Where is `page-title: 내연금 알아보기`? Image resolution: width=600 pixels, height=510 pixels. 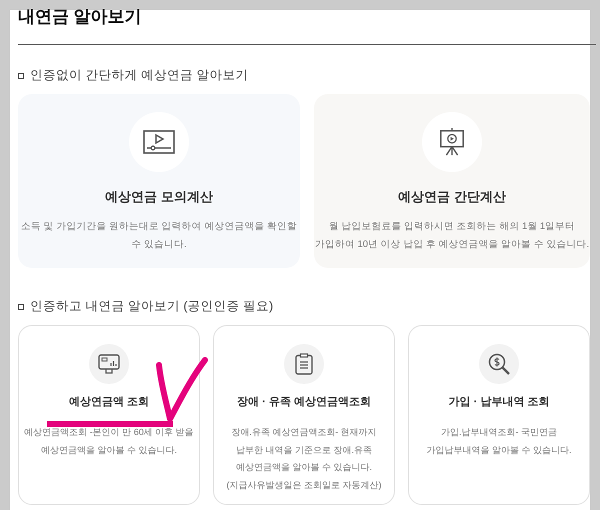 page-title: 내연금 알아보기 is located at coordinates (80, 17).